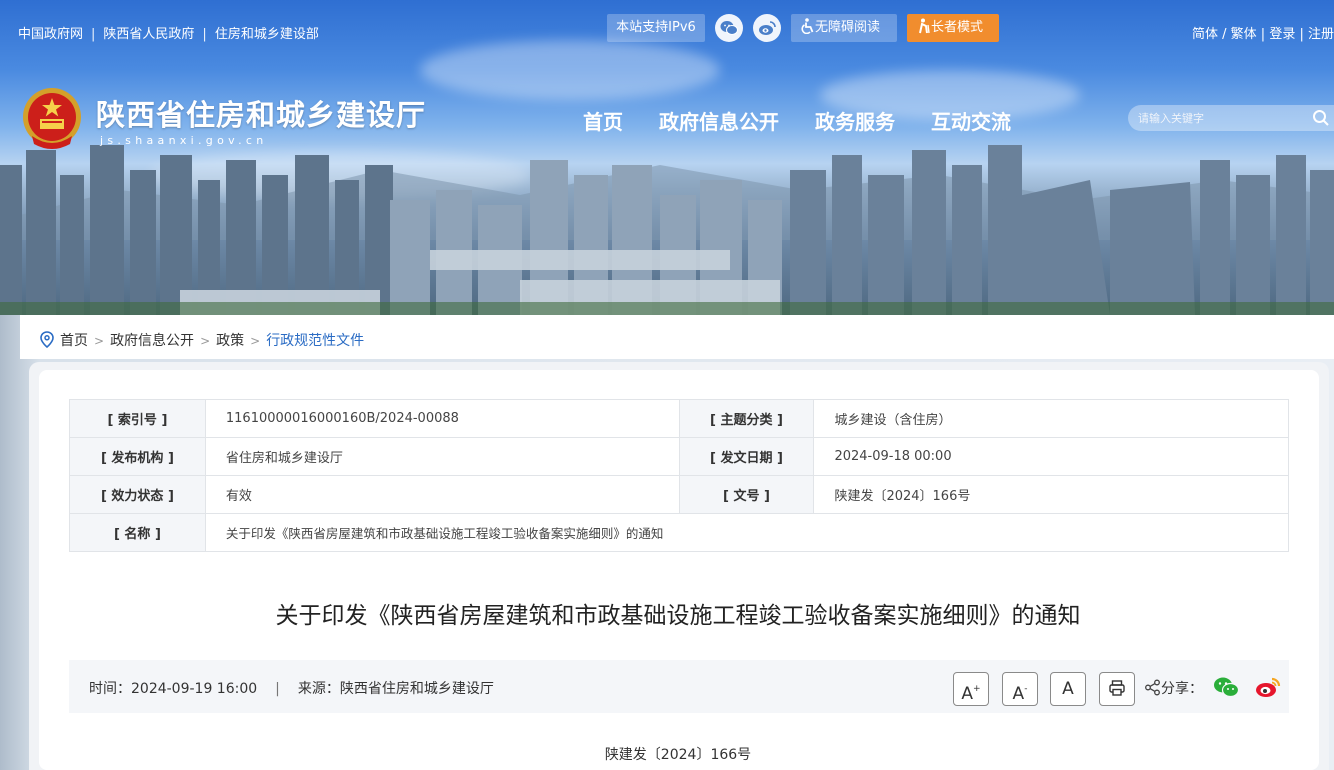 This screenshot has height=770, width=1334. Describe the element at coordinates (1282, 34) in the screenshot. I see `login-link: 登录` at that location.